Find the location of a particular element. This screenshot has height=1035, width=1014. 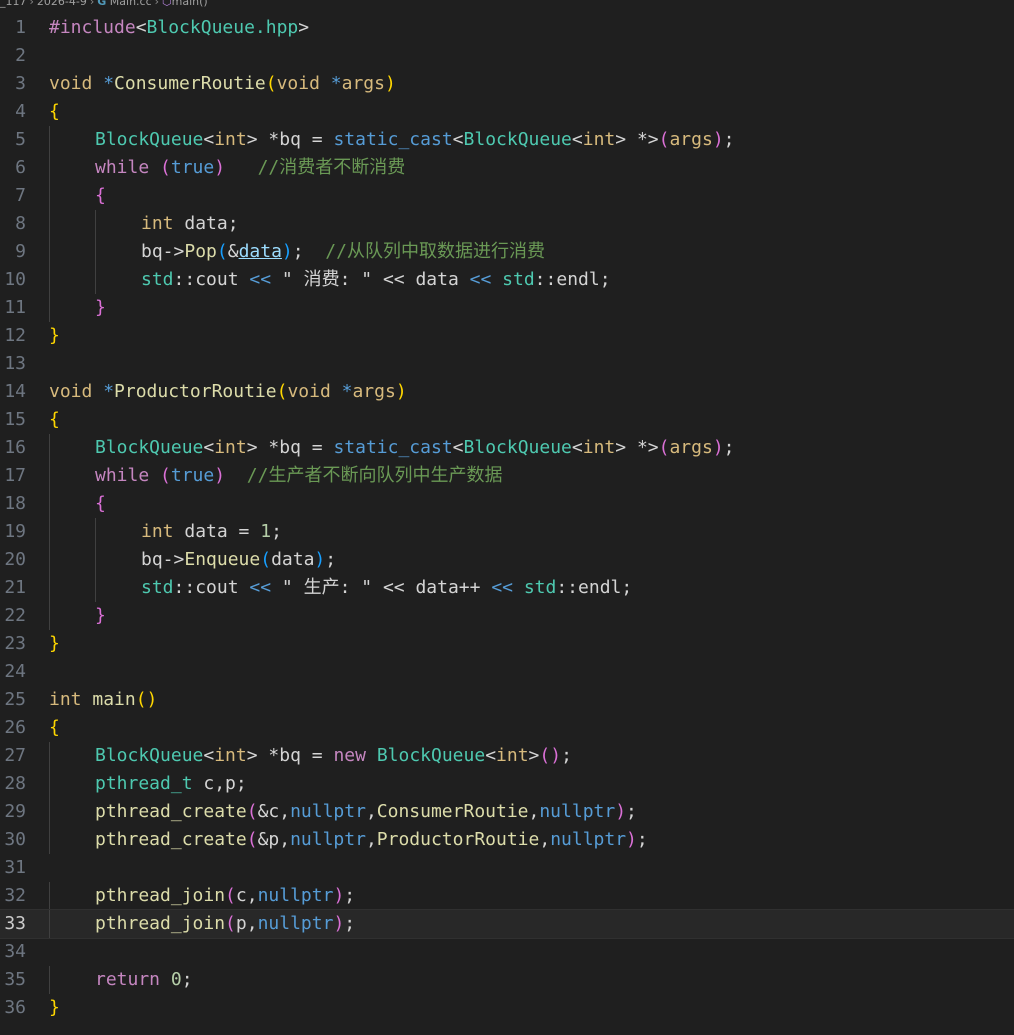

code-line: 34 is located at coordinates (507, 952).